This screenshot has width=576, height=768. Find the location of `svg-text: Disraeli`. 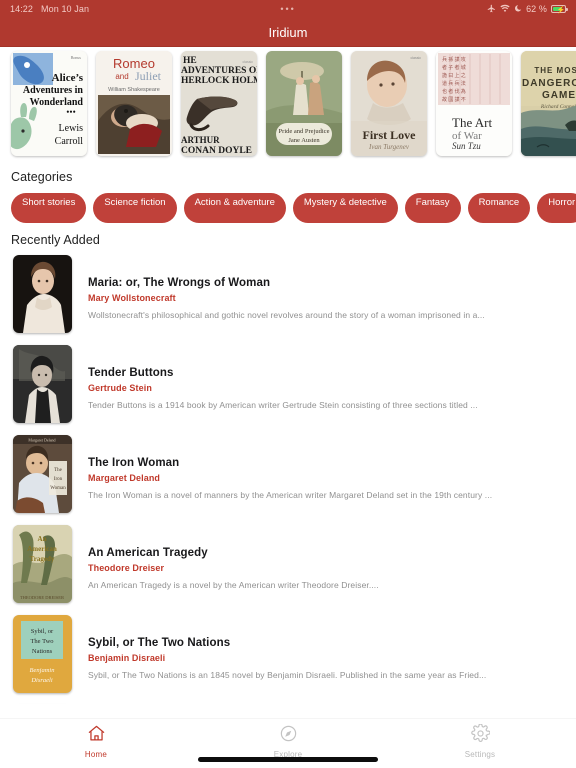

svg-text: Disraeli is located at coordinates (41, 680).